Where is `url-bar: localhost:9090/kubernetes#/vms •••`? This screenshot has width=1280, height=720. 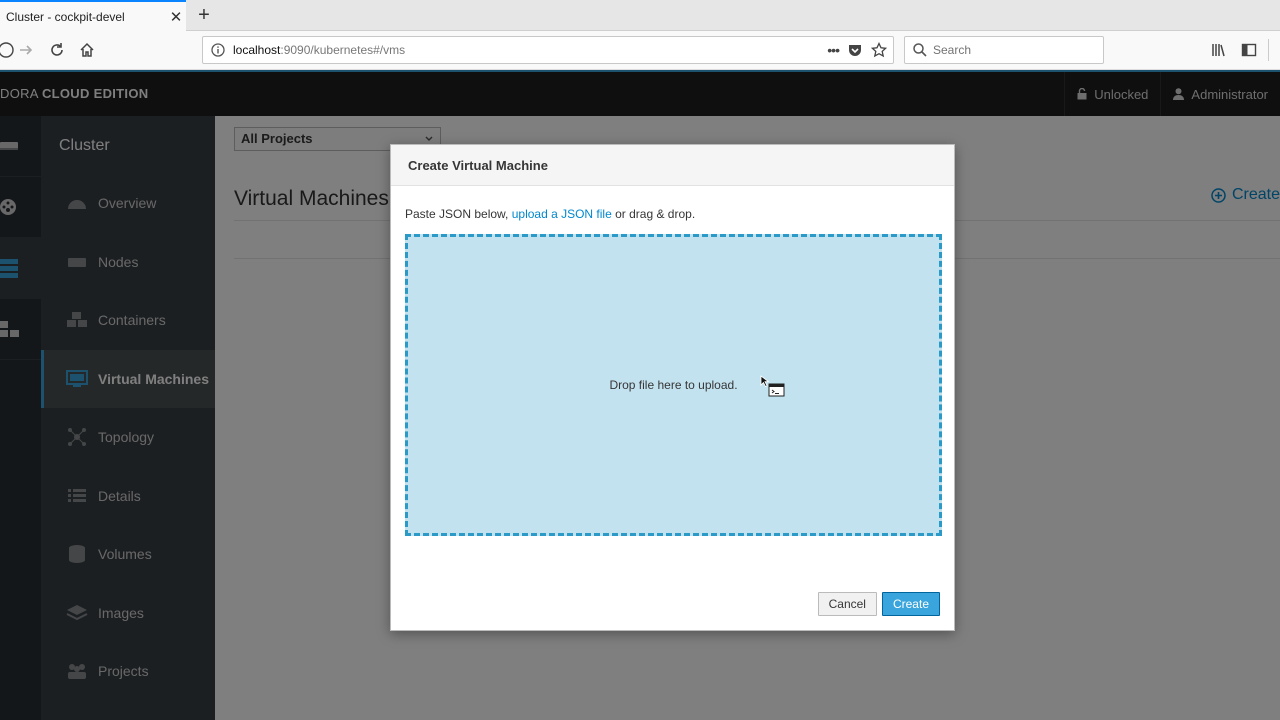 url-bar: localhost:9090/kubernetes#/vms ••• is located at coordinates (548, 50).